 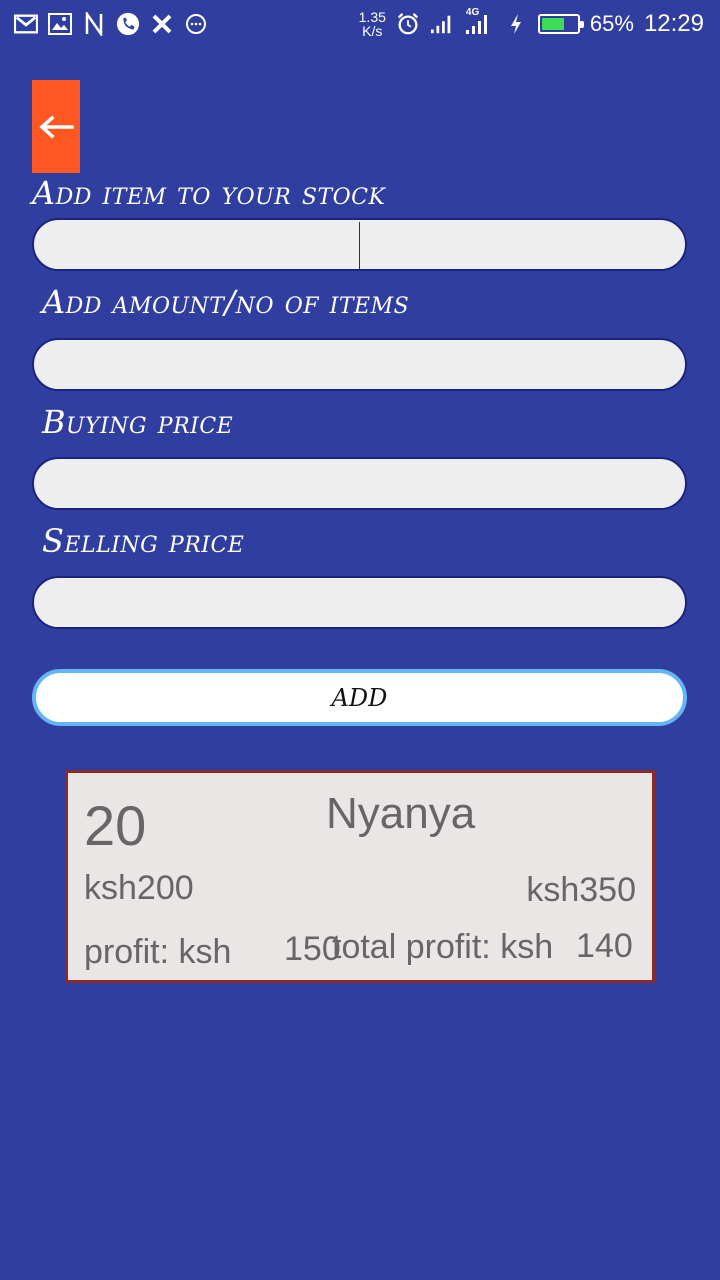 What do you see at coordinates (26, 24) in the screenshot?
I see `gmail-icon` at bounding box center [26, 24].